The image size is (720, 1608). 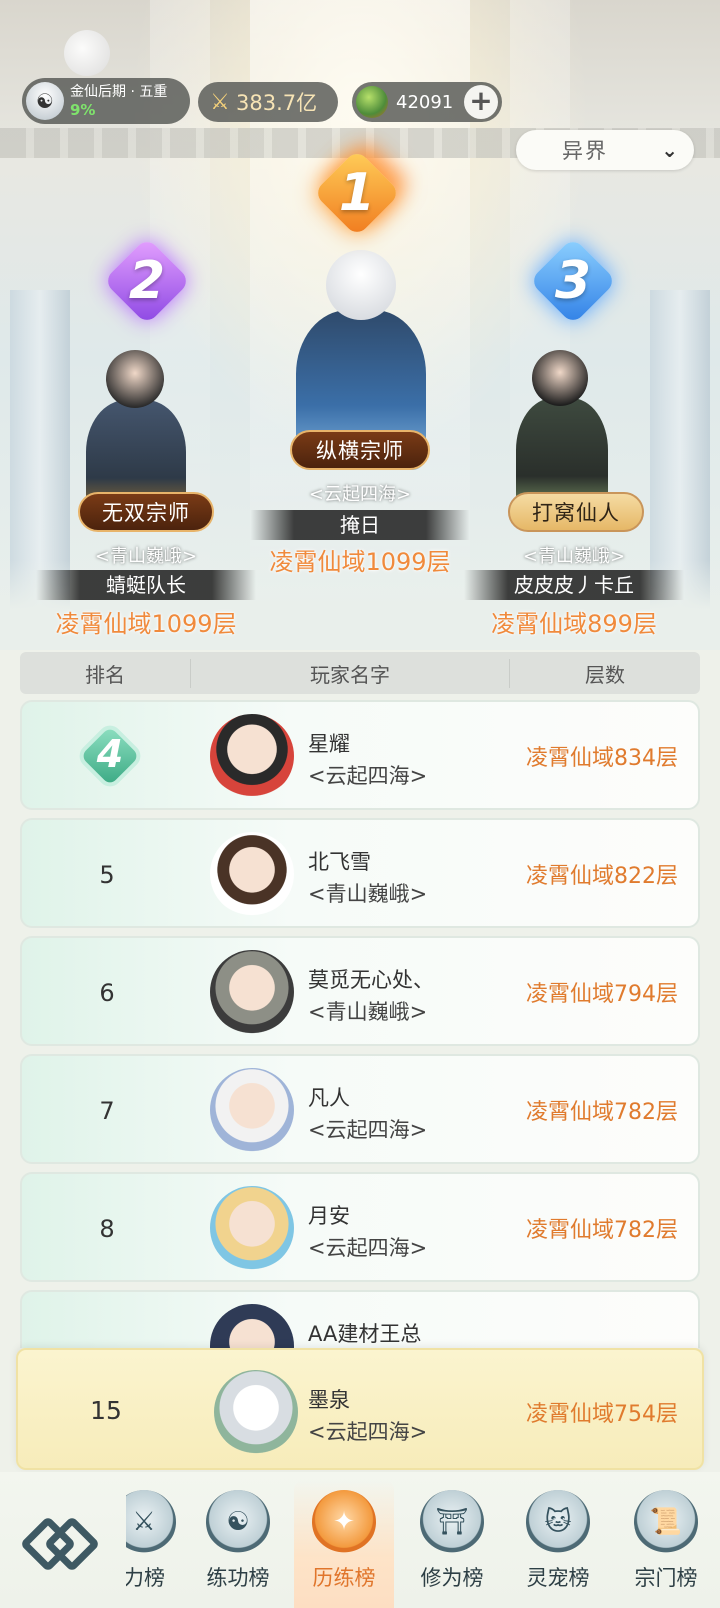 I want to click on tab-power-rank: ⚔ 力榜, so click(x=151, y=1545).